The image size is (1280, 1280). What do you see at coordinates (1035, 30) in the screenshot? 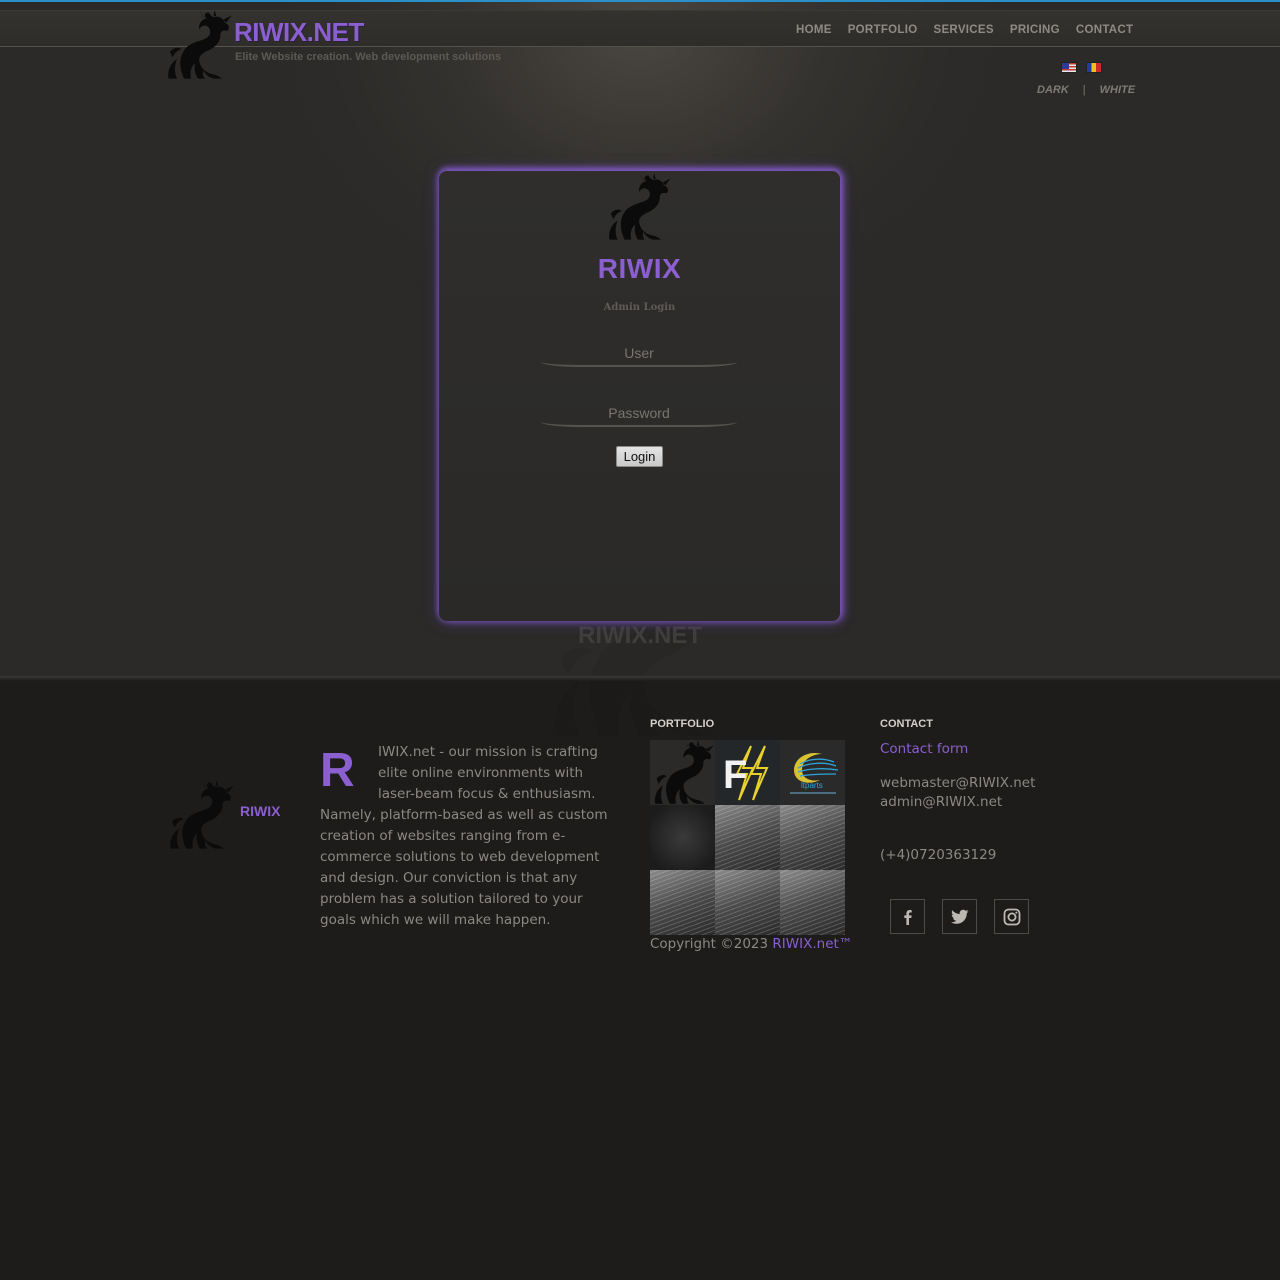
I see `nav-pricing: PRICING` at bounding box center [1035, 30].